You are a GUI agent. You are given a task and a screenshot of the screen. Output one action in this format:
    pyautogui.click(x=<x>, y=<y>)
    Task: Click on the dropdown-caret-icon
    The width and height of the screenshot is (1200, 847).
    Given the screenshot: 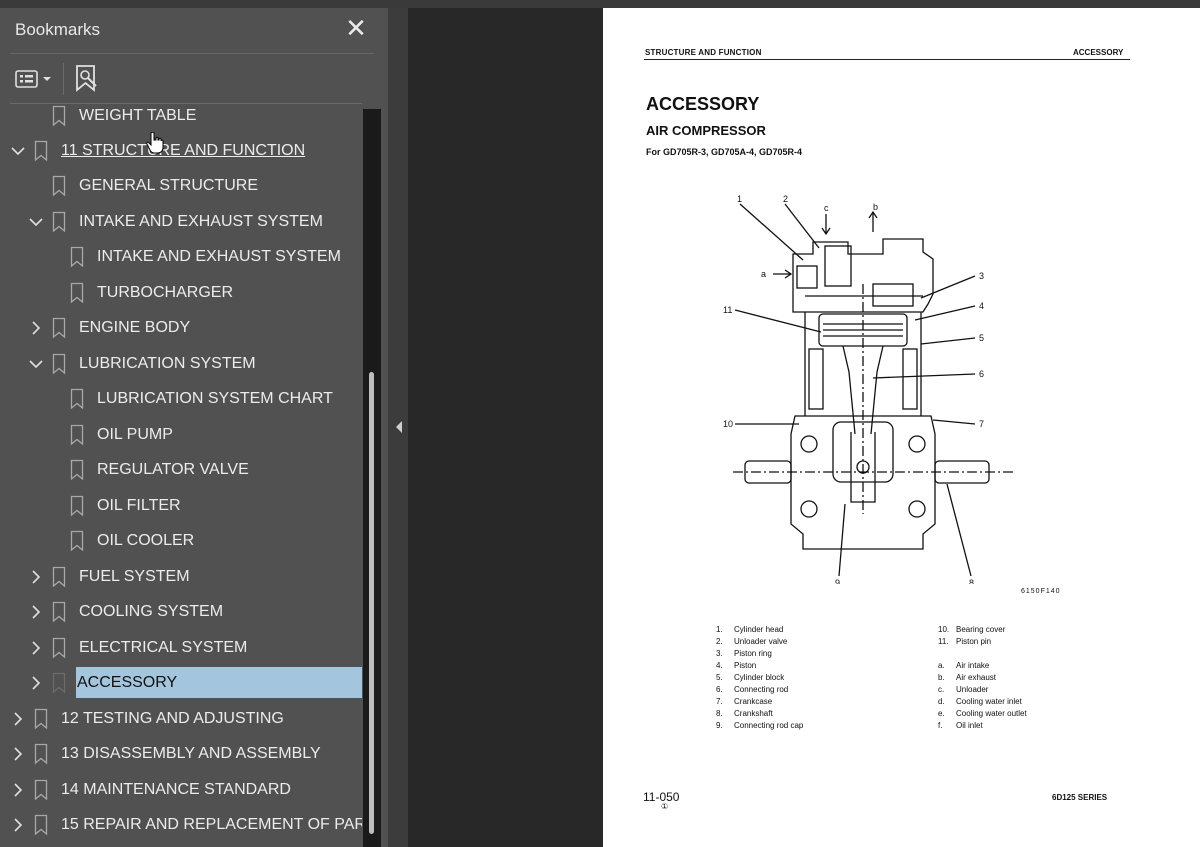 What is the action you would take?
    pyautogui.click(x=47, y=79)
    